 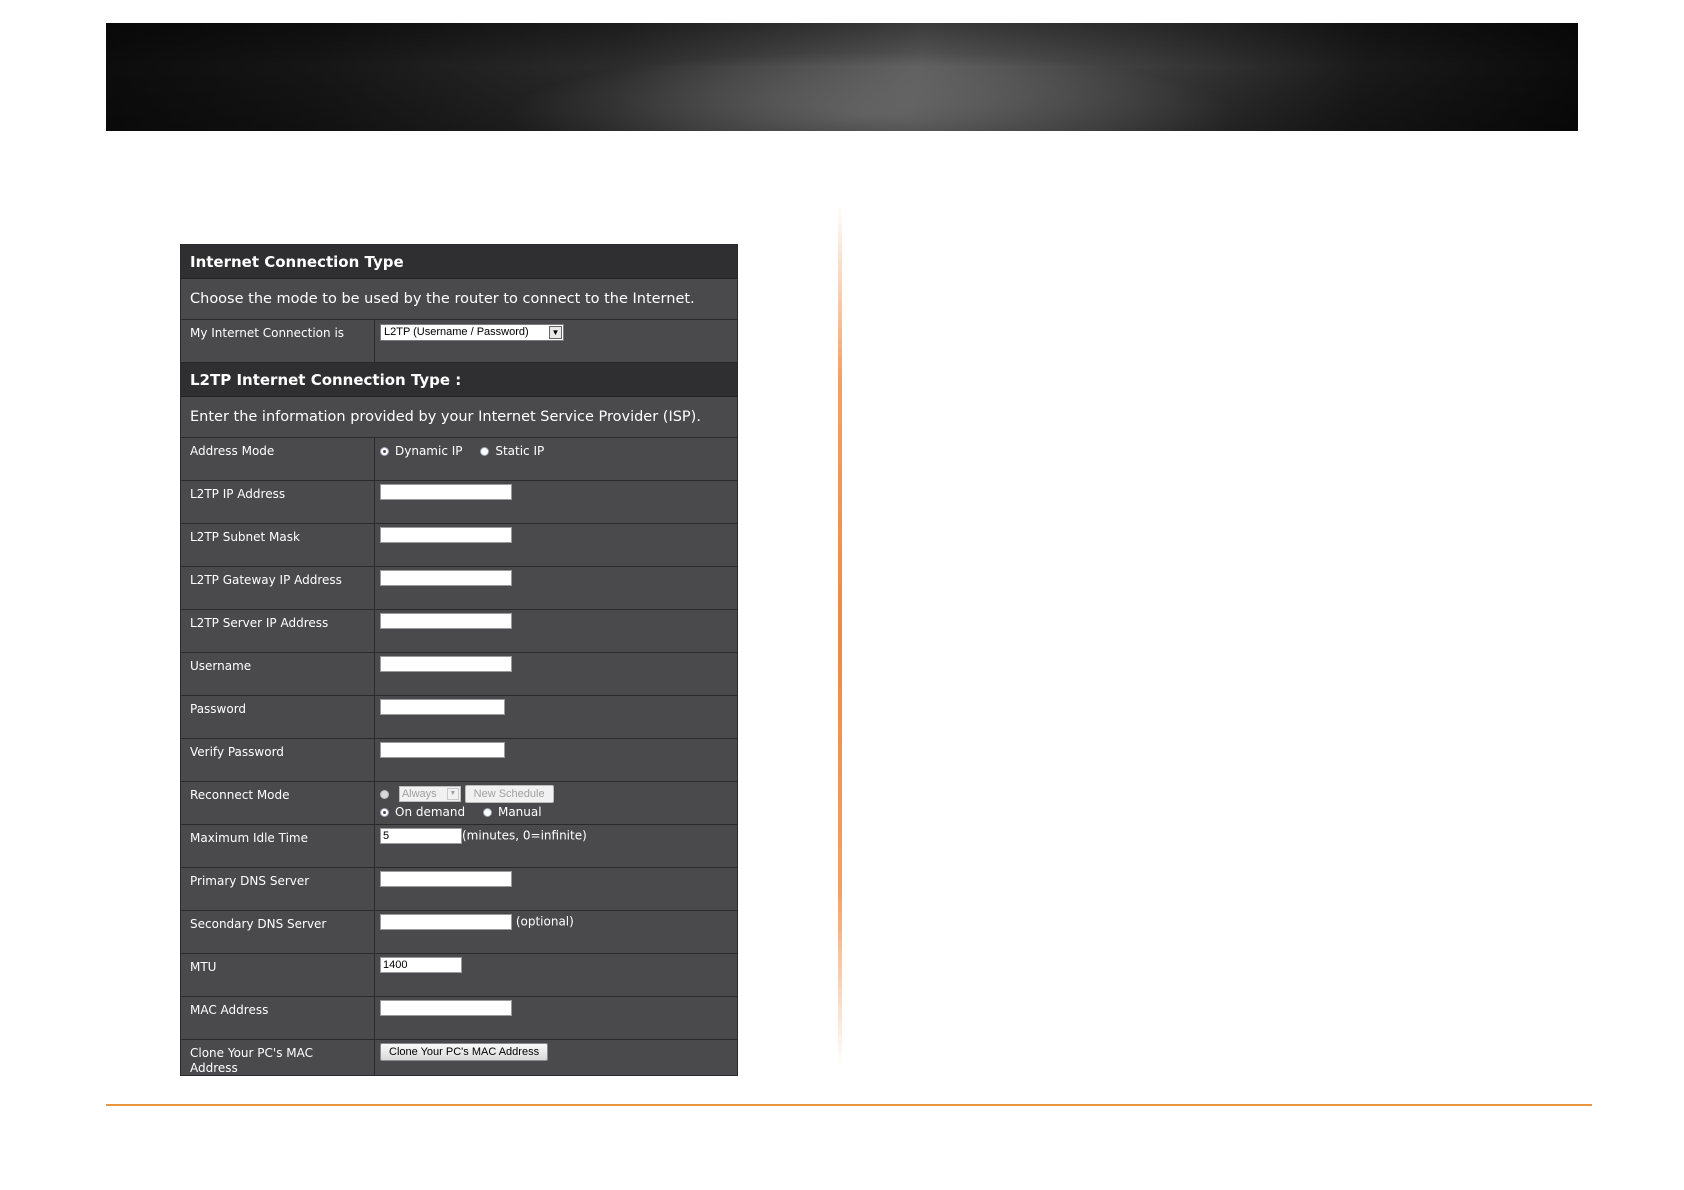 What do you see at coordinates (446, 664) in the screenshot?
I see `username-input` at bounding box center [446, 664].